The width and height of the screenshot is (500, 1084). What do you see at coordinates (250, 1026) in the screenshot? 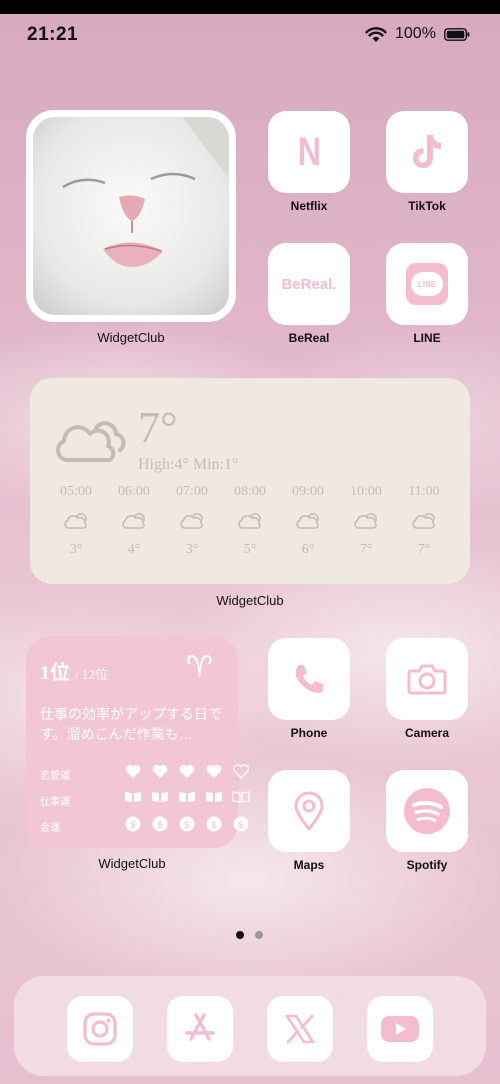
I see `dock` at bounding box center [250, 1026].